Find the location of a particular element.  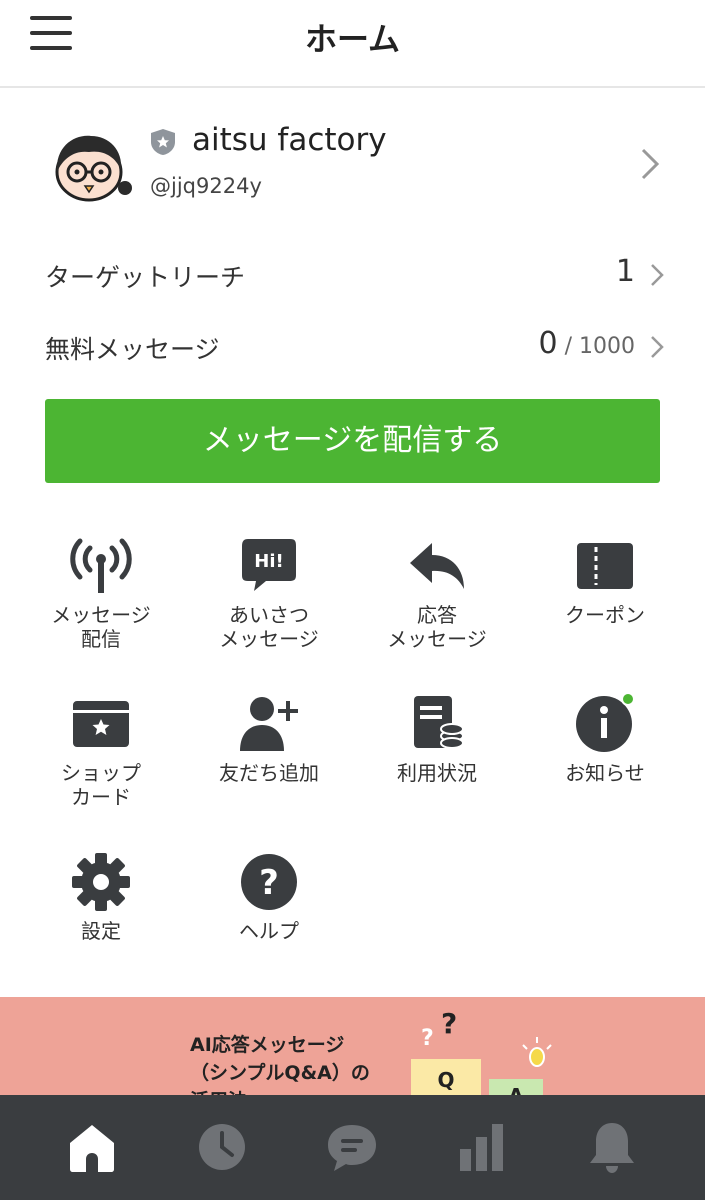

free-message-value: 0 / 1000 is located at coordinates (586, 343).